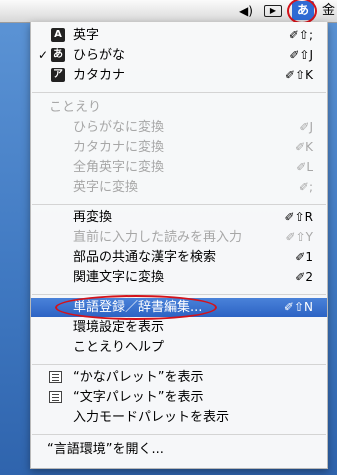  What do you see at coordinates (138, 377) in the screenshot?
I see `menu-item-label: “かなパレット”を表示` at bounding box center [138, 377].